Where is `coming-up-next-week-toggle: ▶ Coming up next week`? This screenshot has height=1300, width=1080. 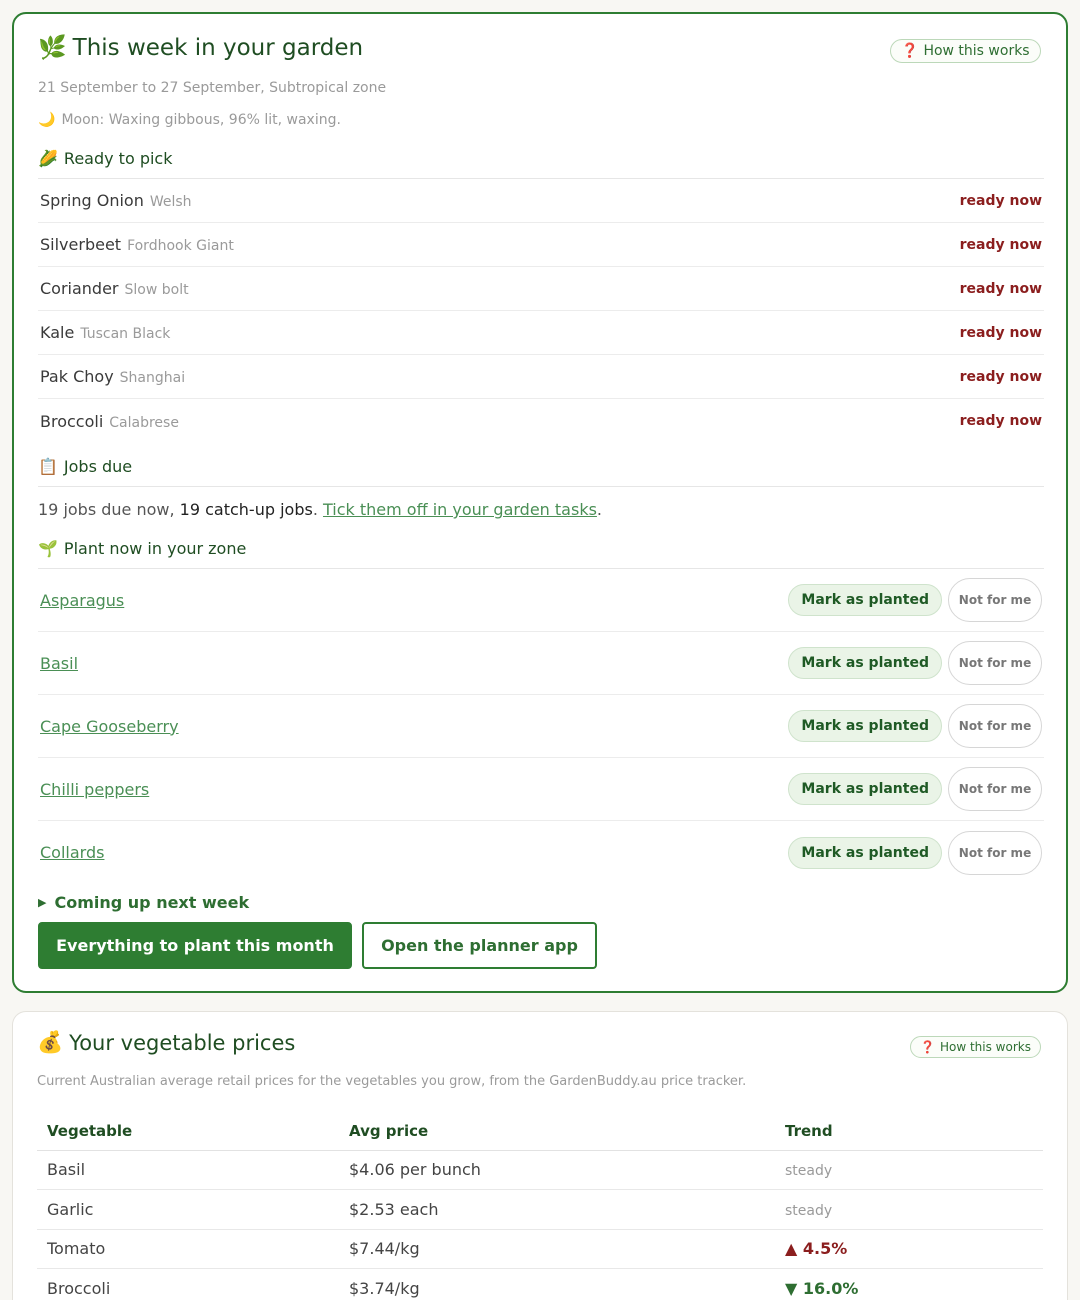 coming-up-next-week-toggle: ▶ Coming up next week is located at coordinates (143, 902).